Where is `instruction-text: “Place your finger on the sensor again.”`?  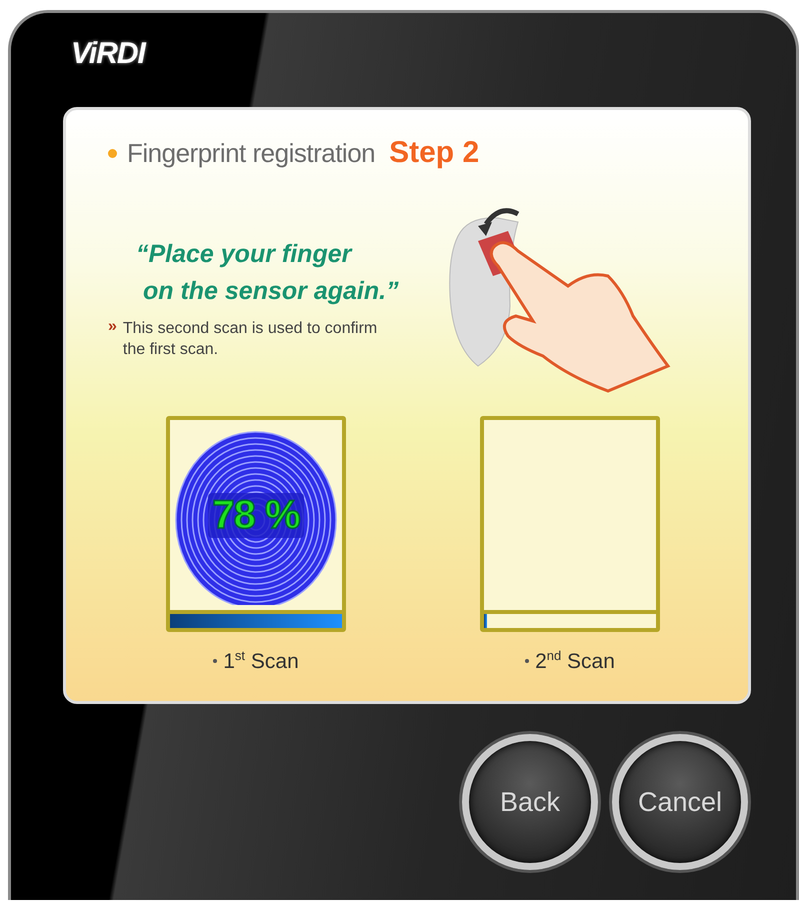 instruction-text: “Place your finger on the sensor again.” is located at coordinates (268, 273).